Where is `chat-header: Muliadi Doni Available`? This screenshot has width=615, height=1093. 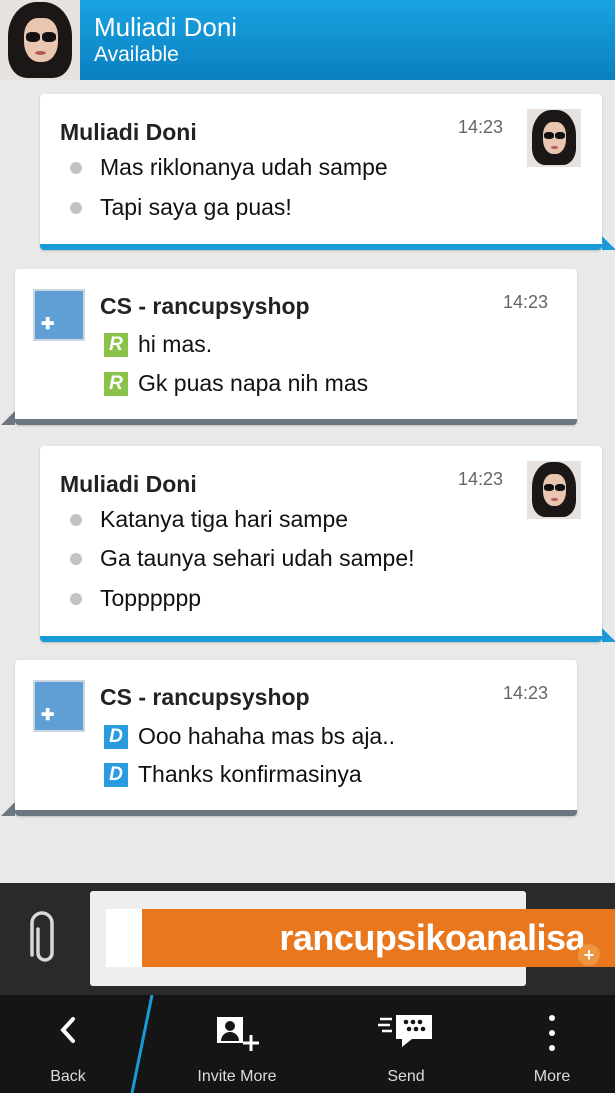
chat-header: Muliadi Doni Available is located at coordinates (307, 40).